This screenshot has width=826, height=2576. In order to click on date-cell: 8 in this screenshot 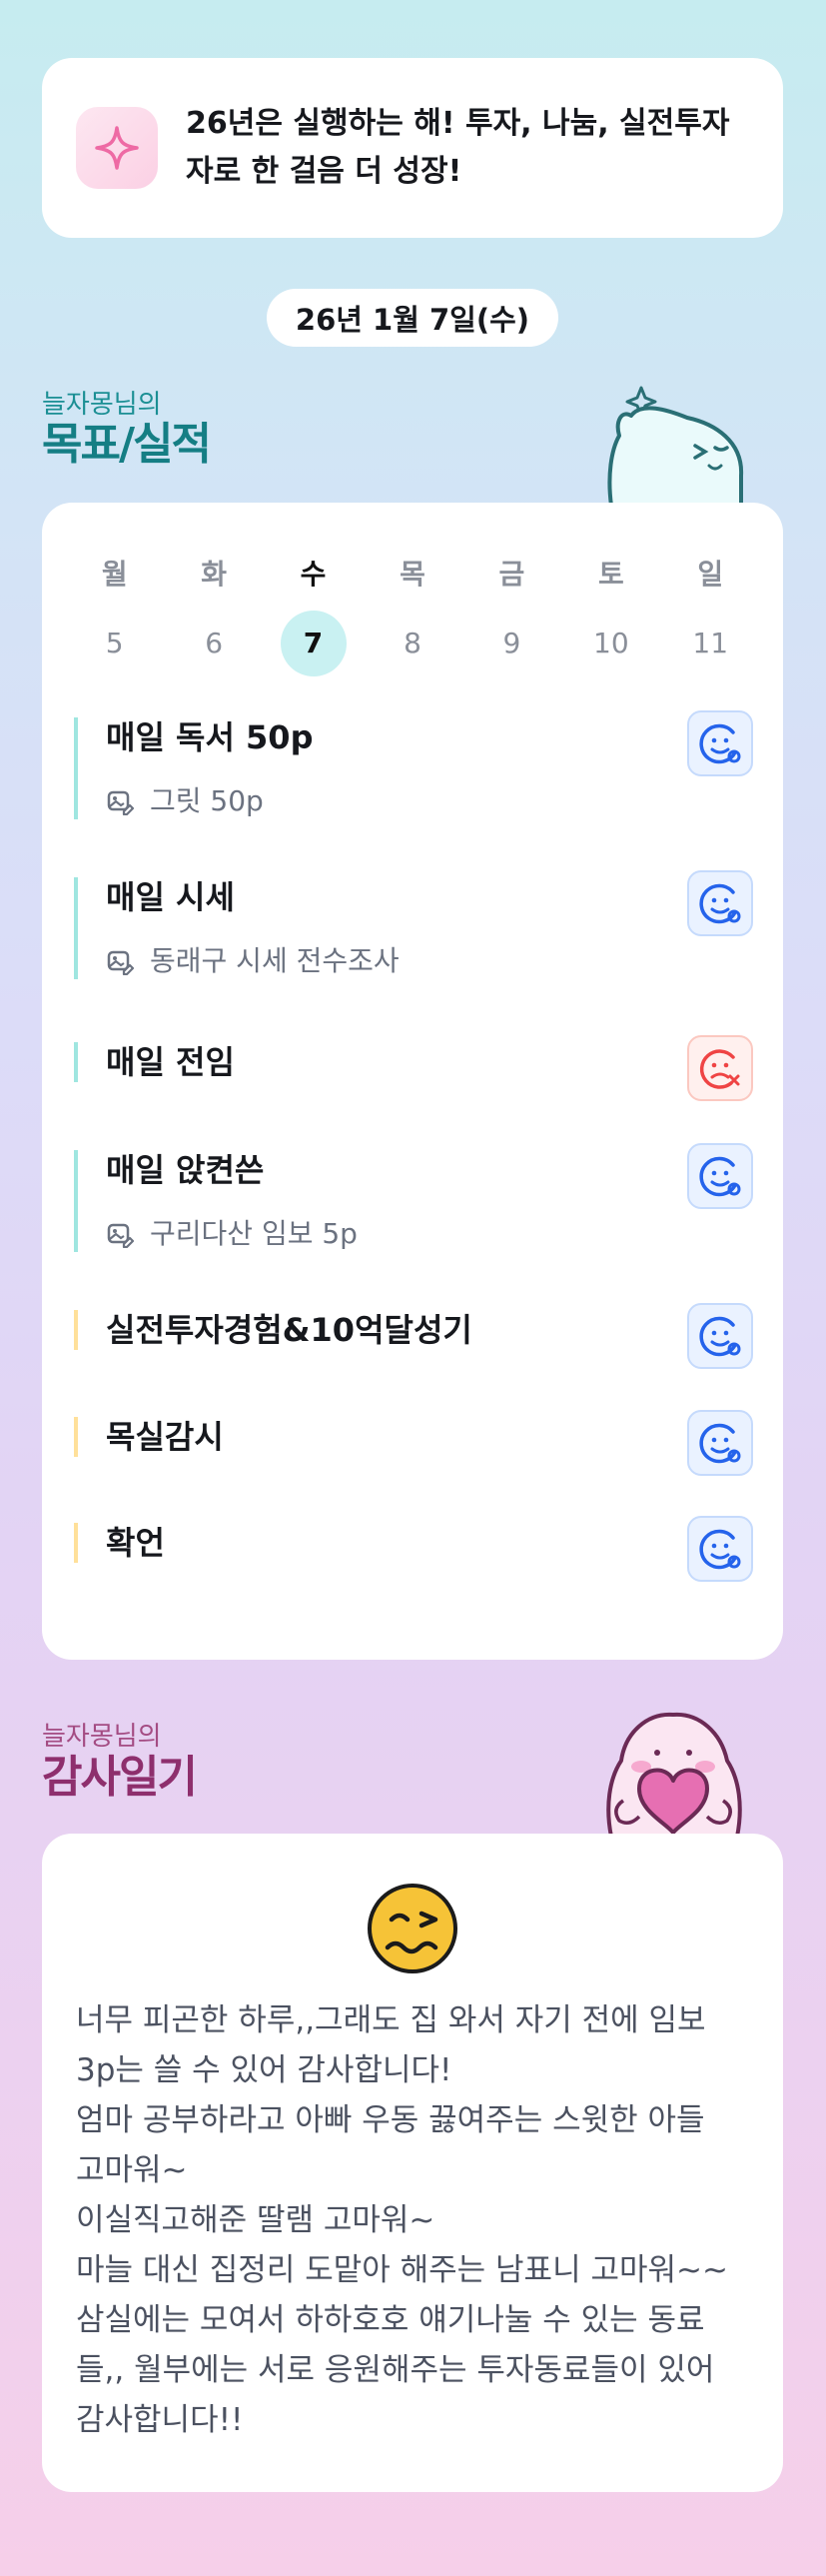, I will do `click(412, 643)`.